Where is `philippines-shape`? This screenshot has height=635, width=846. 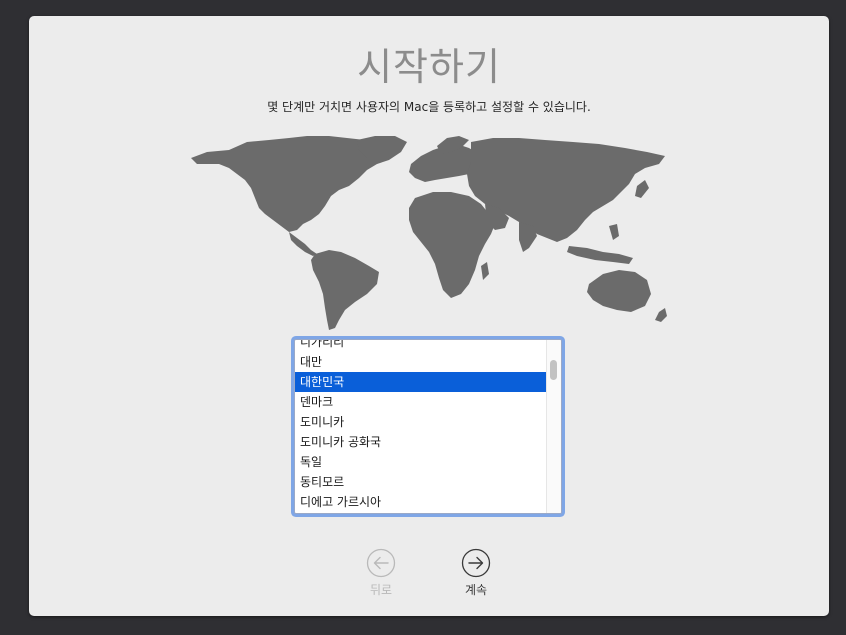 philippines-shape is located at coordinates (614, 232).